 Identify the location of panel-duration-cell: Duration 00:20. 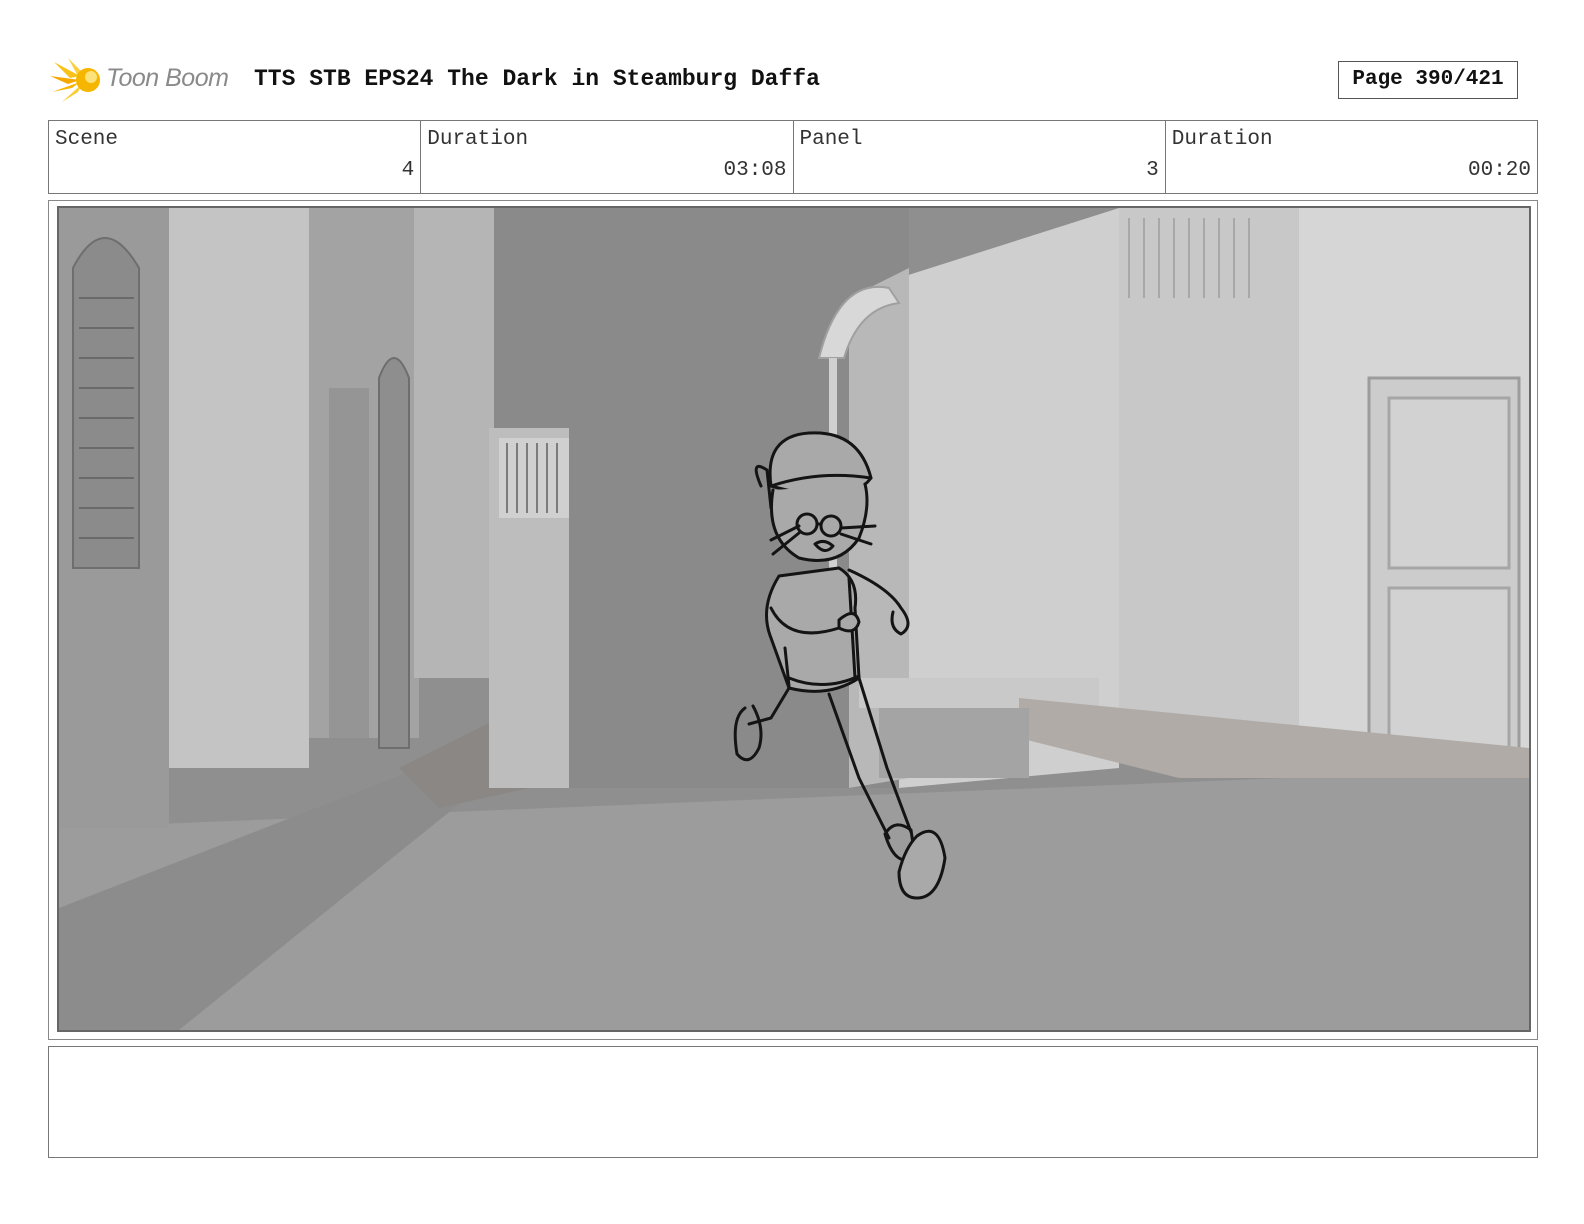
(1351, 157).